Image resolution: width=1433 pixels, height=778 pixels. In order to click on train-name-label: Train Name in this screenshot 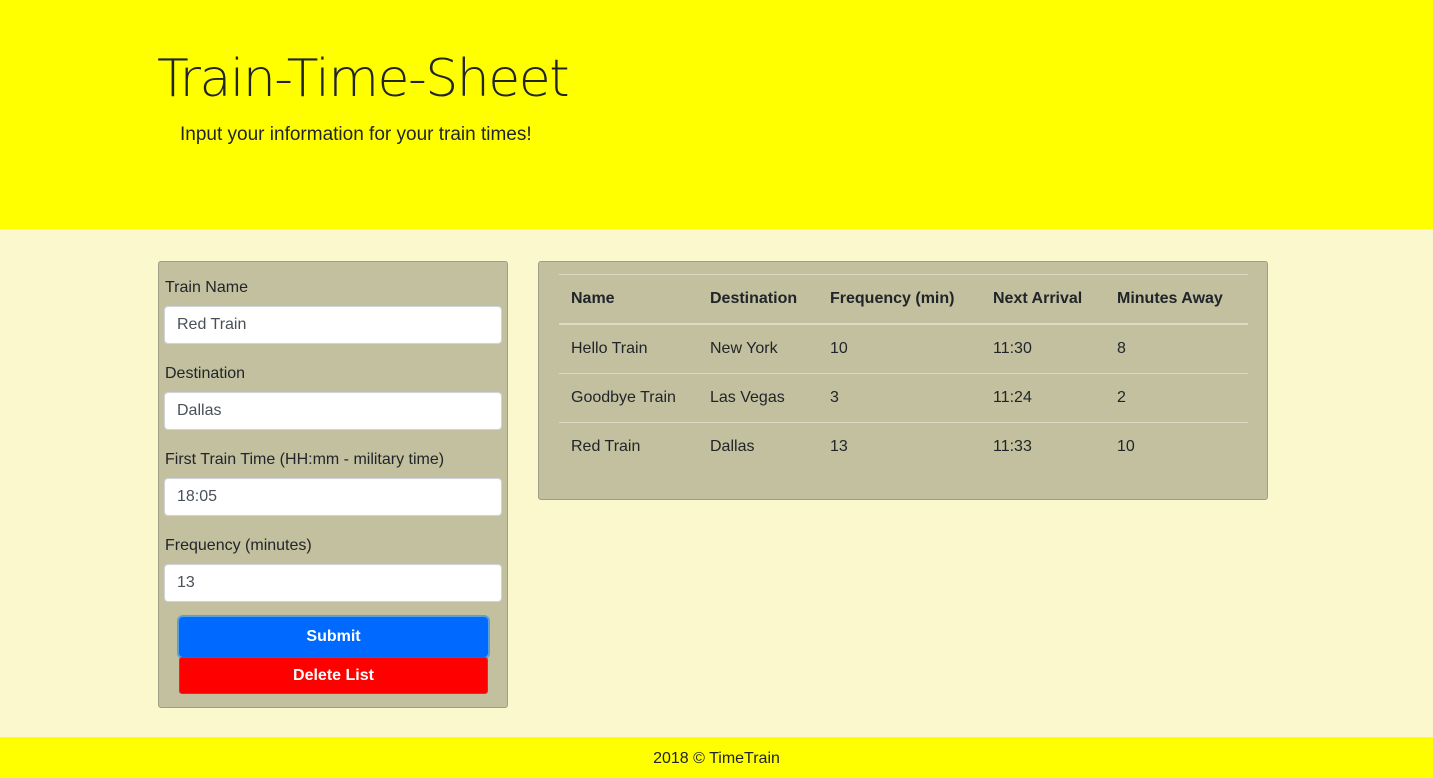, I will do `click(206, 287)`.